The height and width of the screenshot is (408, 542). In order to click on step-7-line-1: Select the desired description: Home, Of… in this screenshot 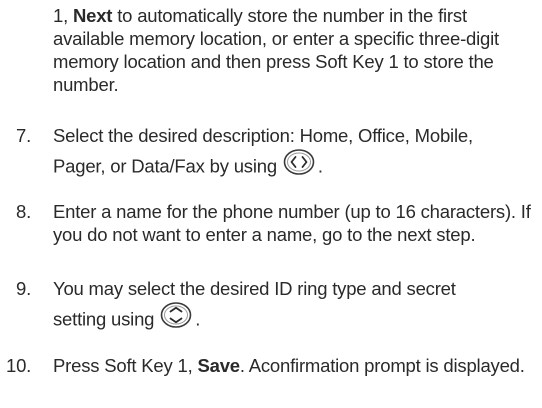, I will do `click(263, 135)`.